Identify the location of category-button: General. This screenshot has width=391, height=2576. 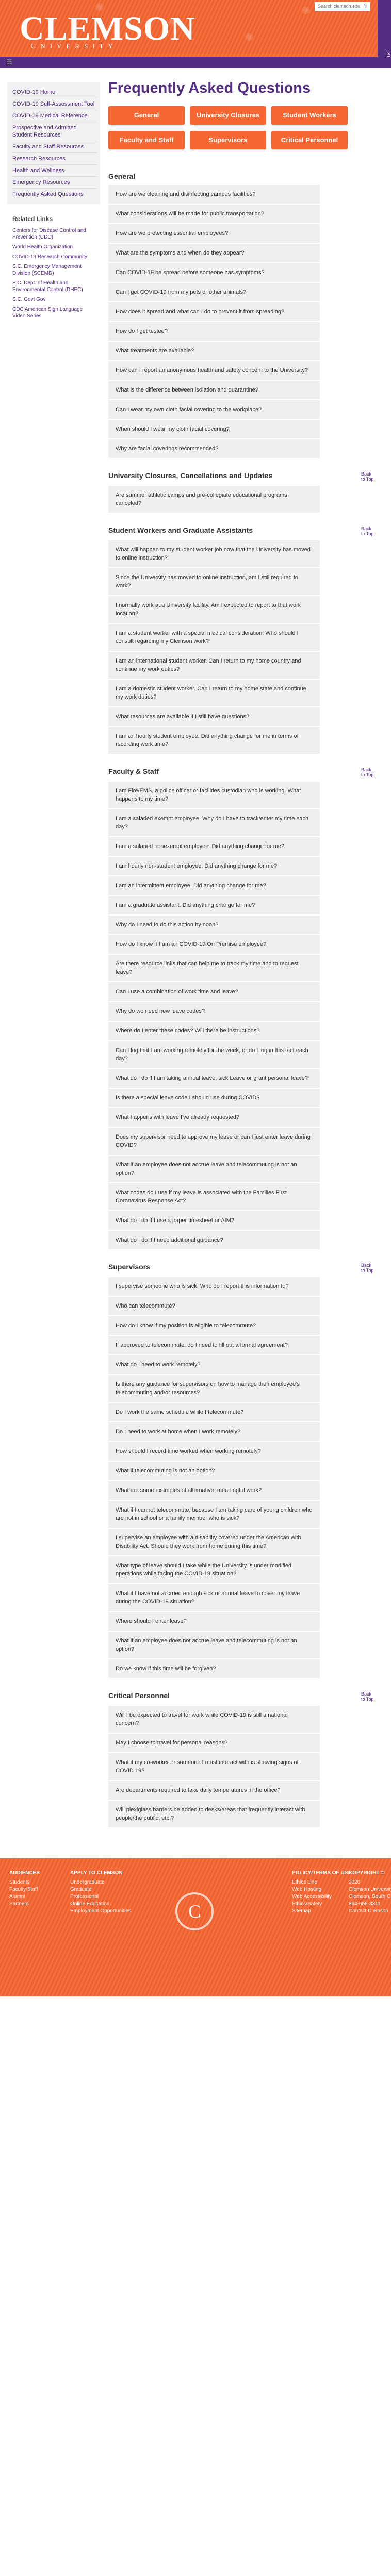
(146, 115).